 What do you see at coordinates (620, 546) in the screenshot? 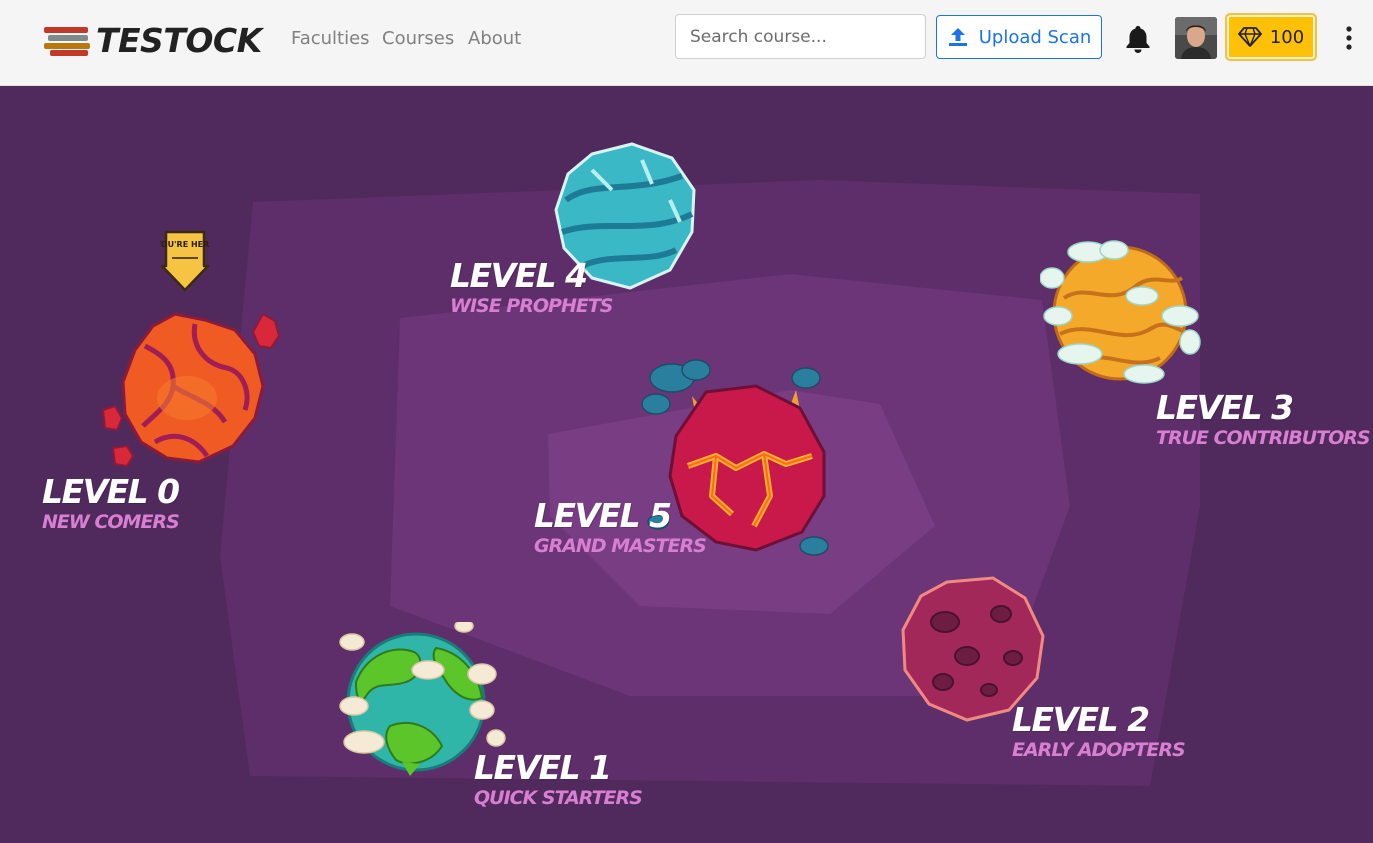
I see `level-5-subtitle: GRAND MASTERS` at bounding box center [620, 546].